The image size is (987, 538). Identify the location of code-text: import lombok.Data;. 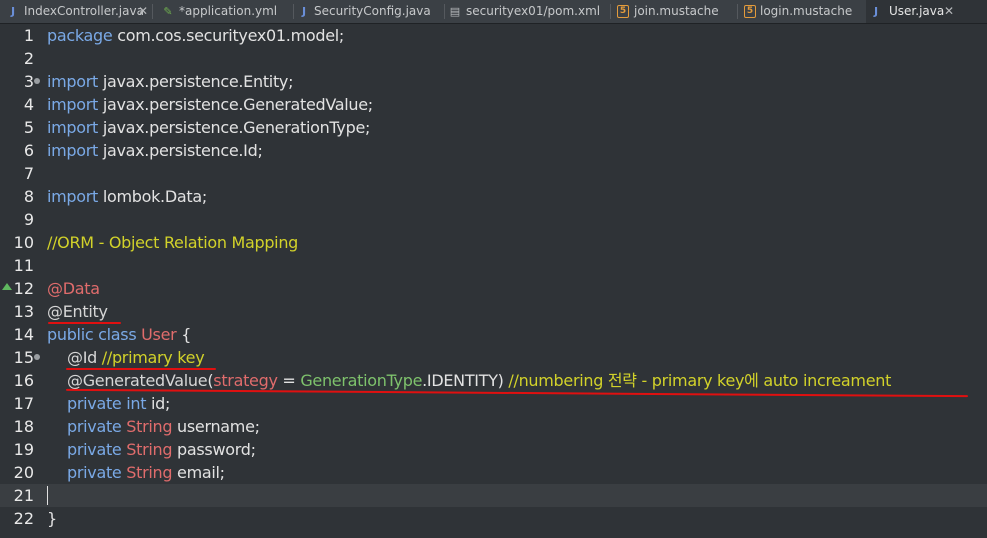
(127, 196).